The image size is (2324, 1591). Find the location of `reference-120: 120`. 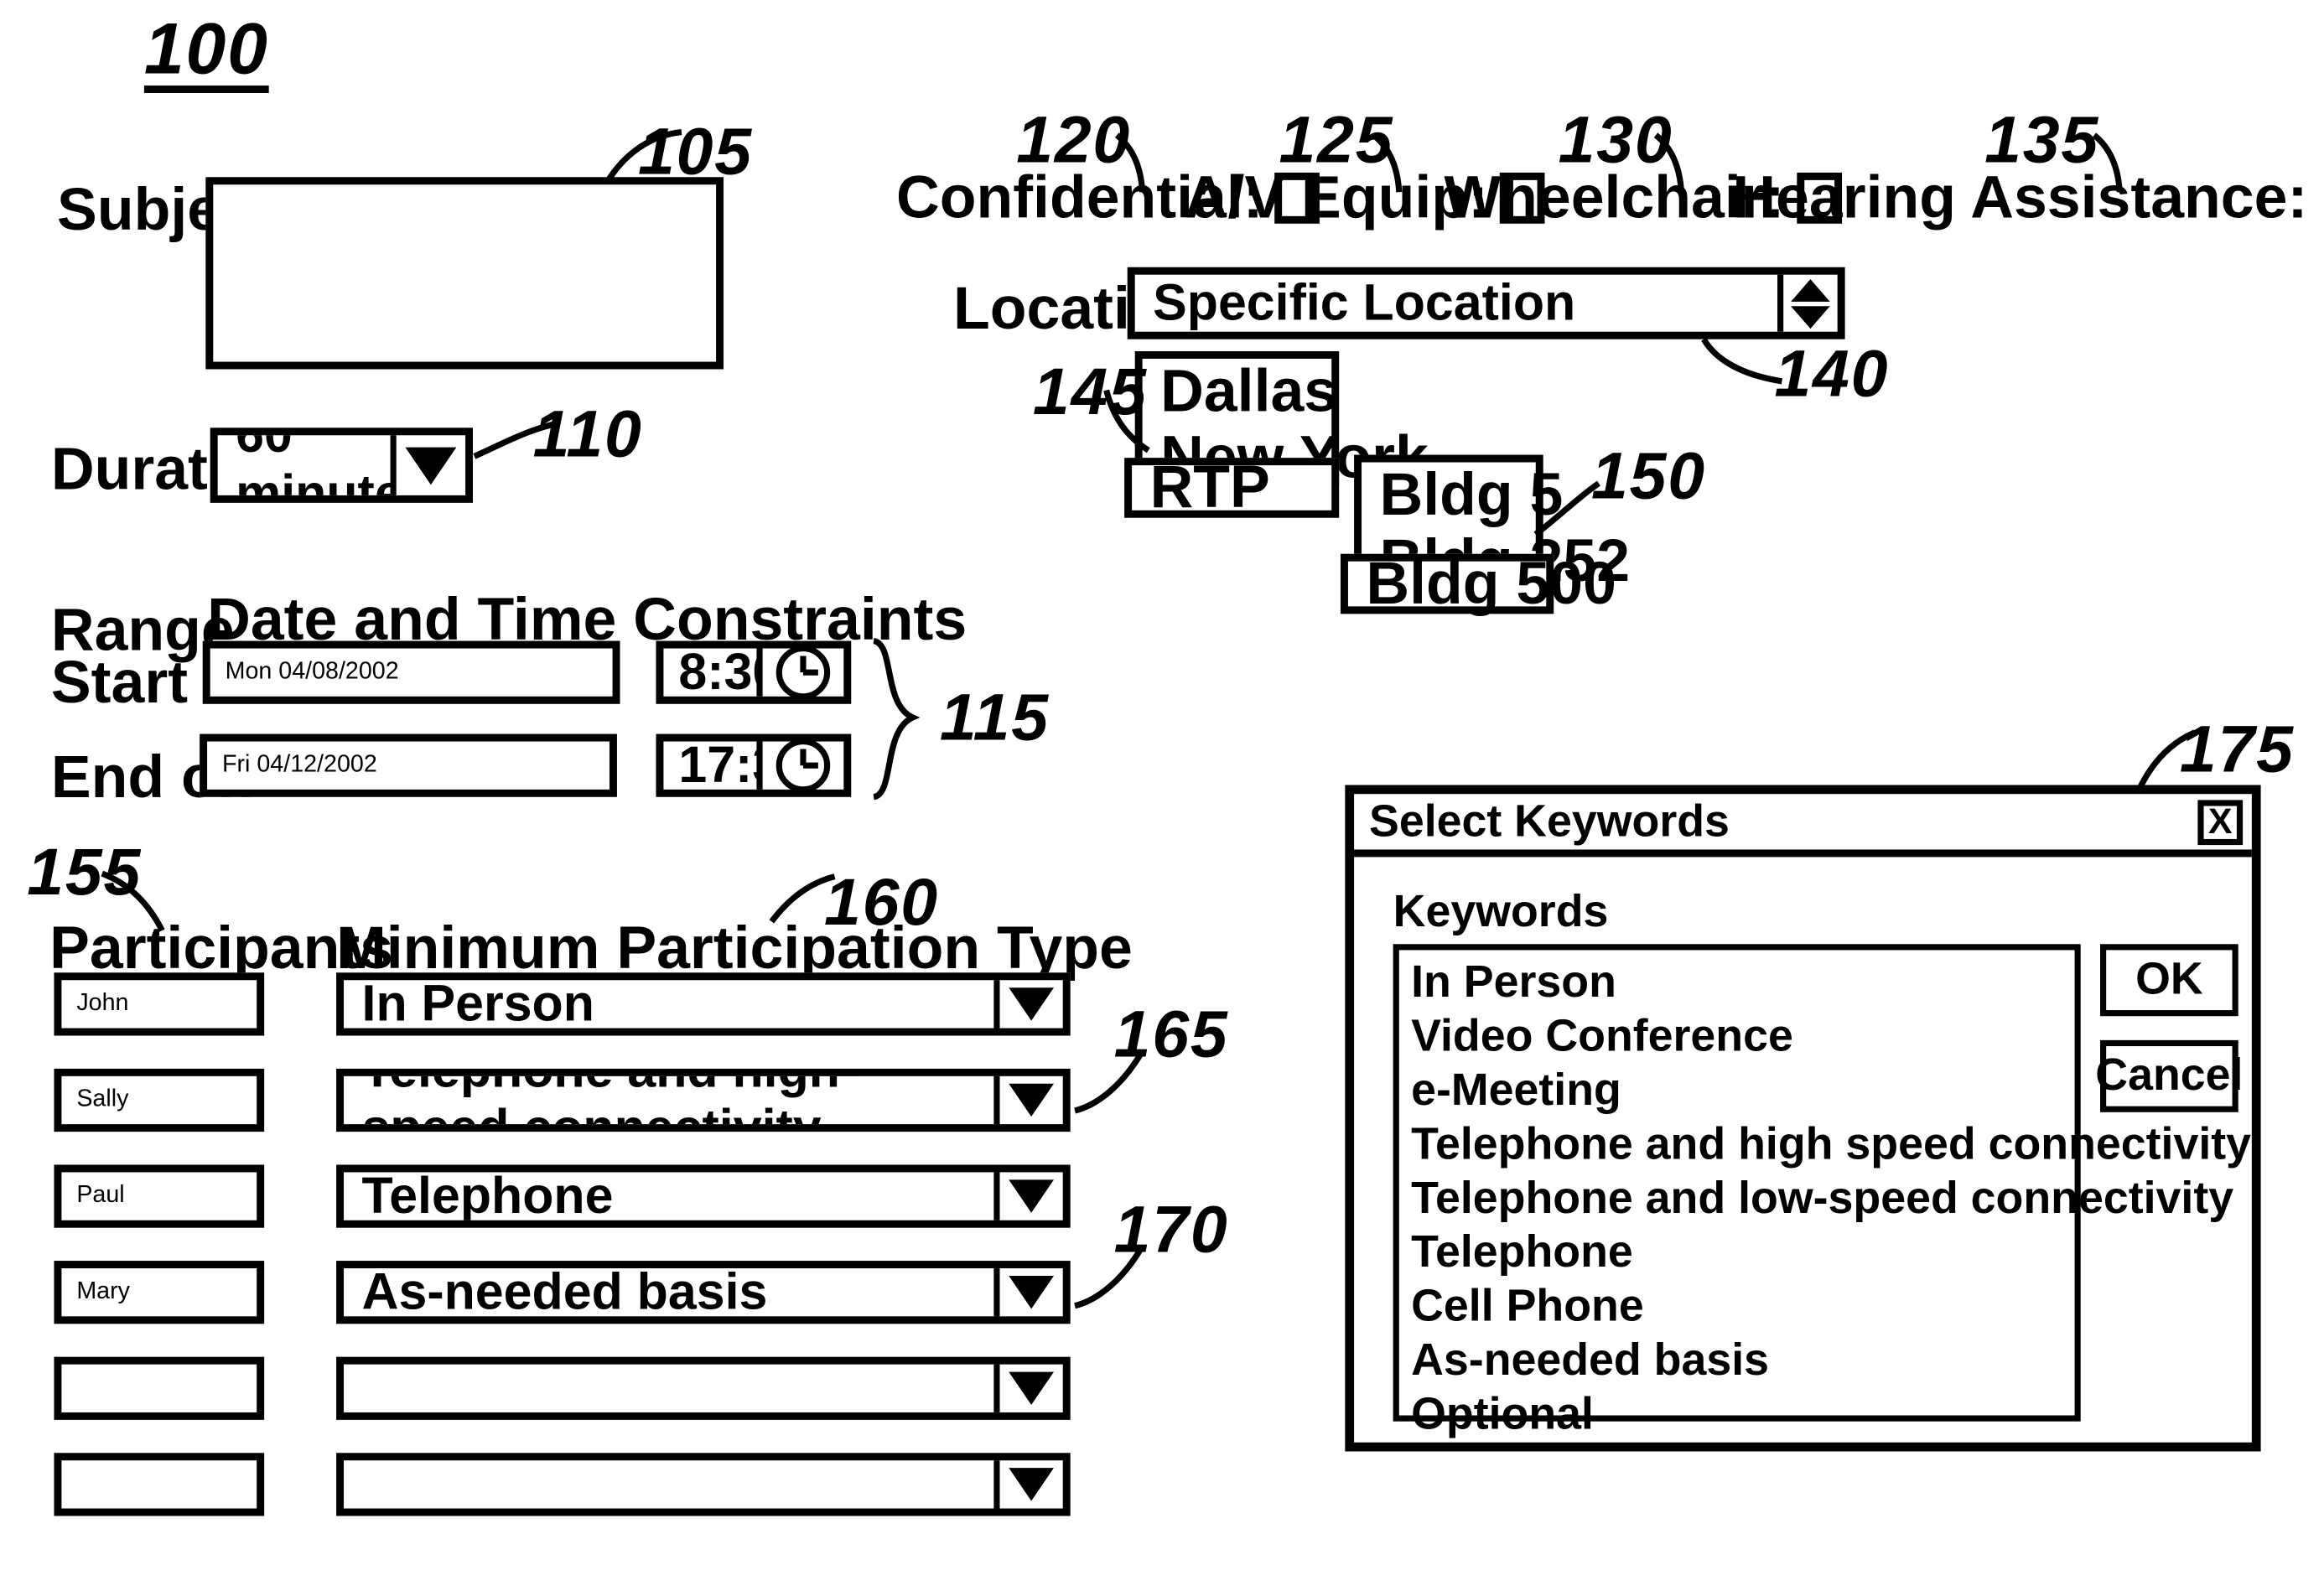

reference-120: 120 is located at coordinates (1074, 140).